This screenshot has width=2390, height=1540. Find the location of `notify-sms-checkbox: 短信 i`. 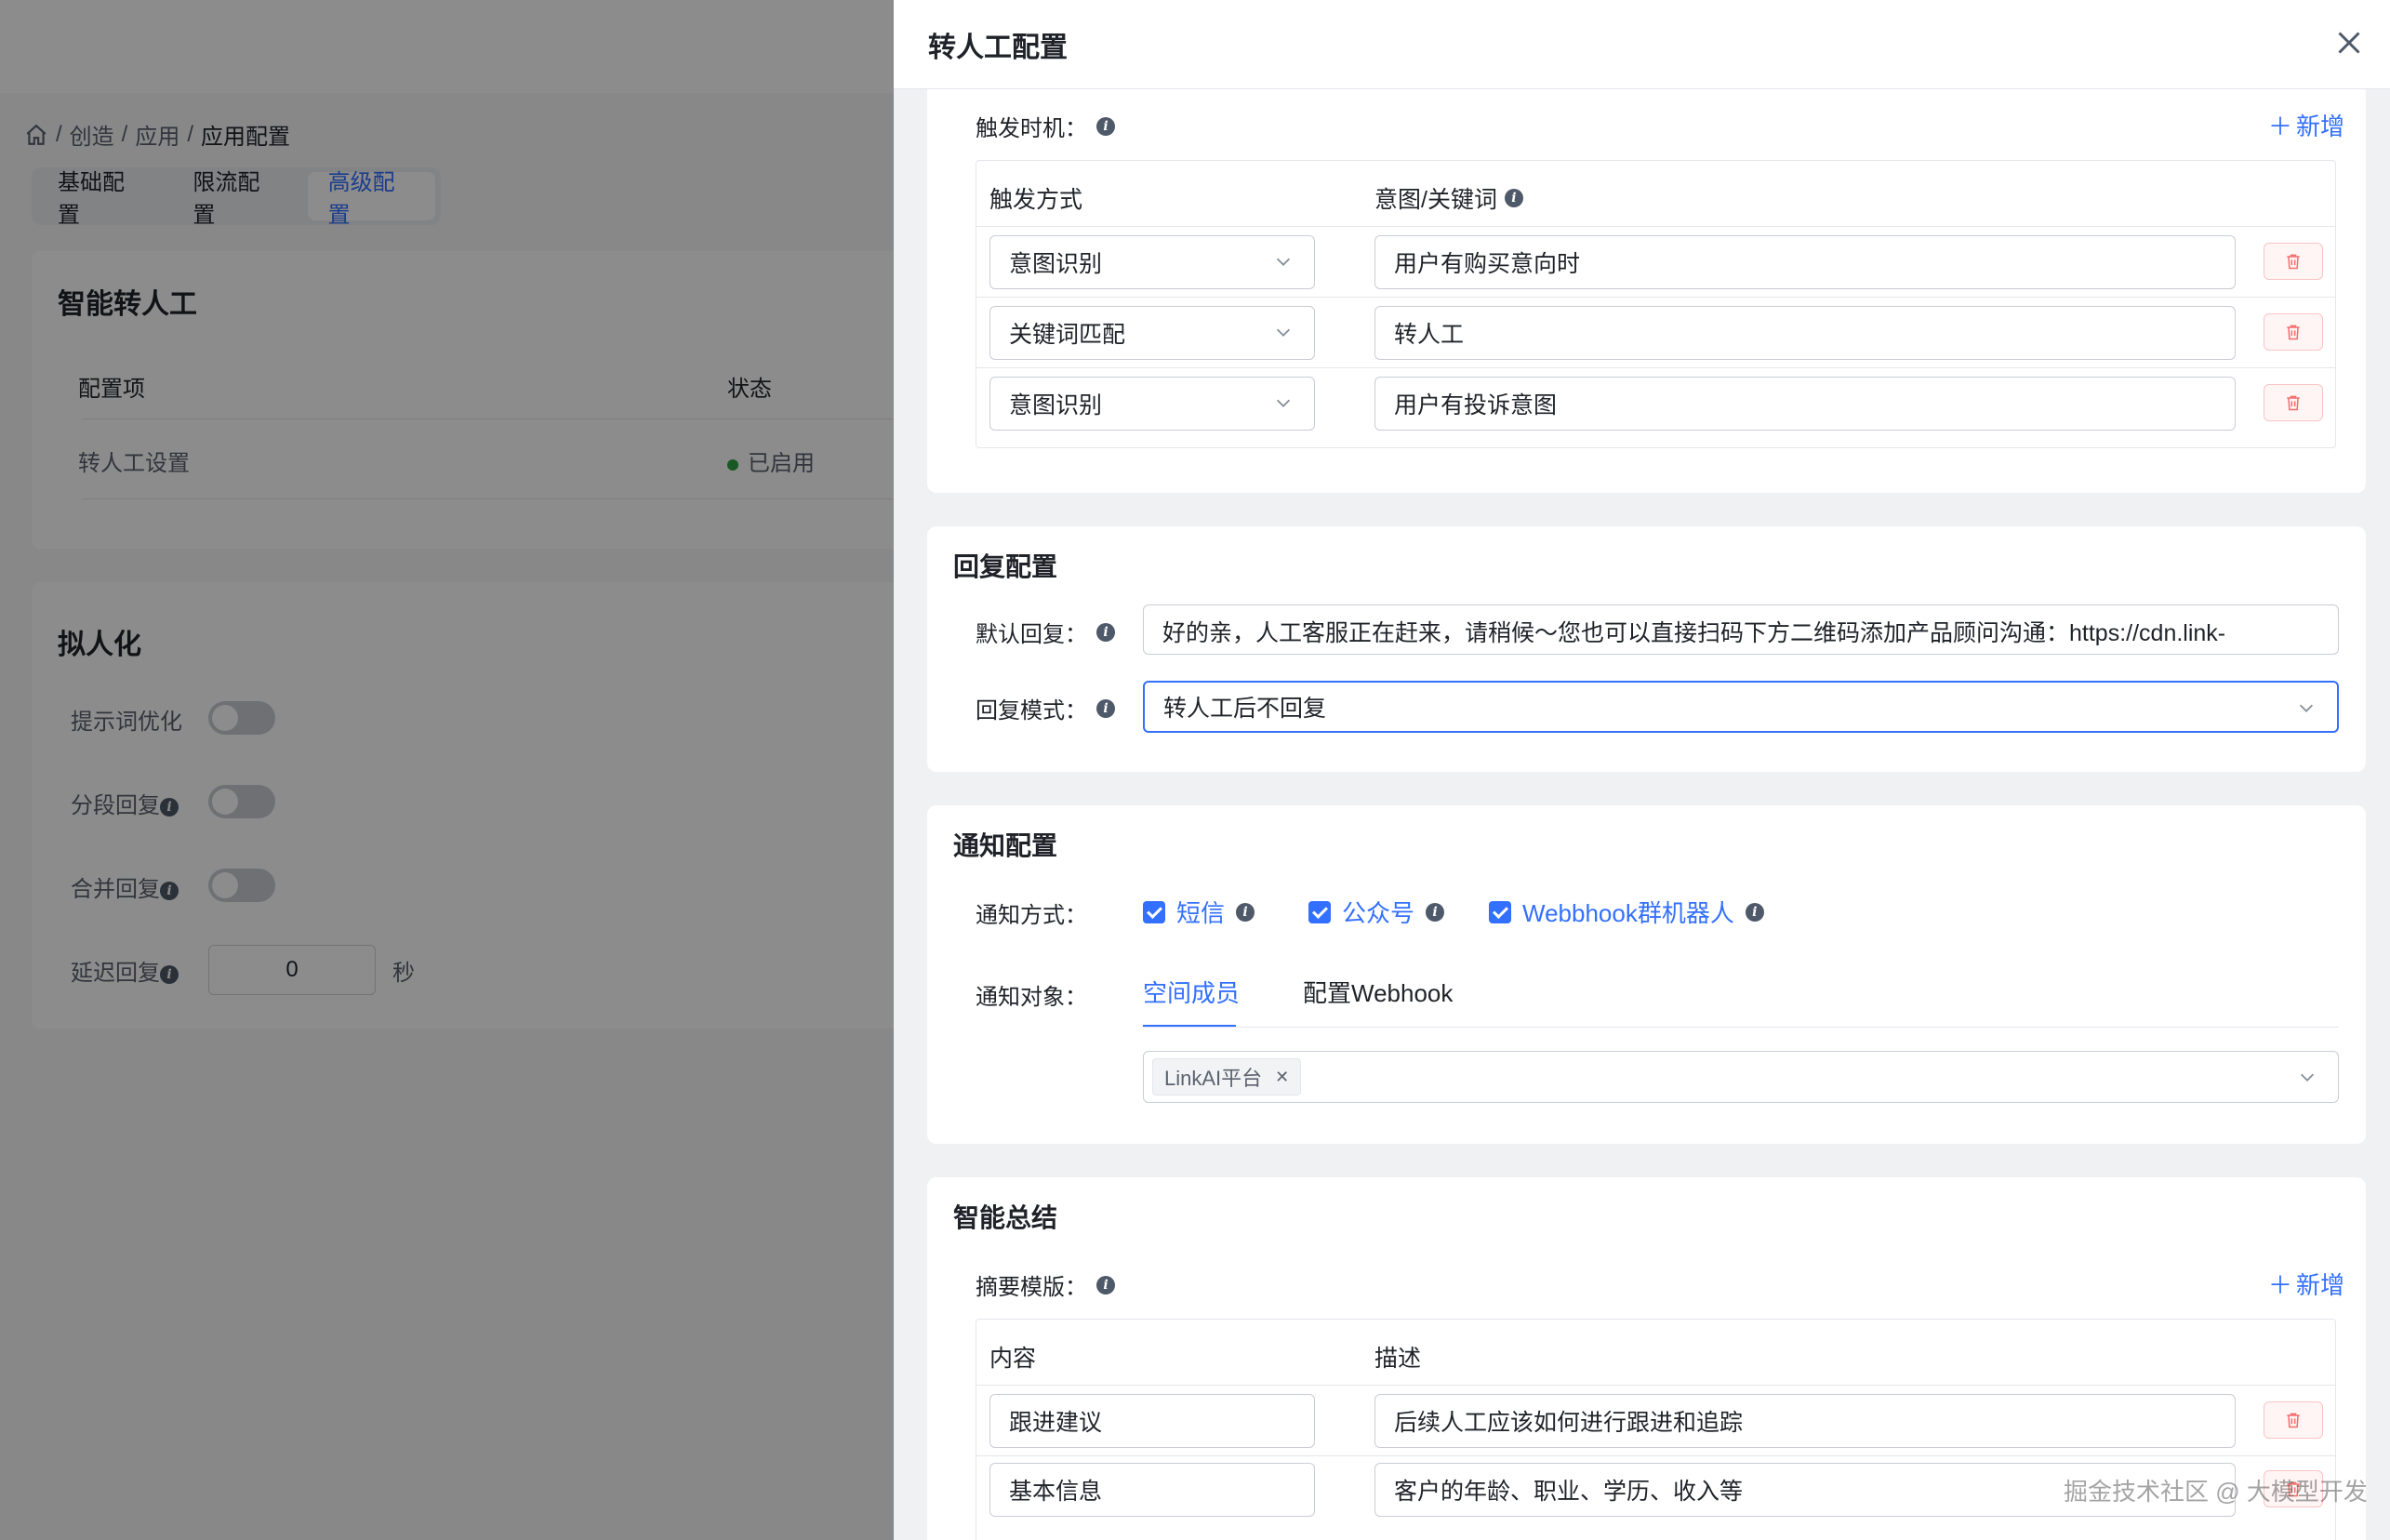

notify-sms-checkbox: 短信 i is located at coordinates (1199, 912).